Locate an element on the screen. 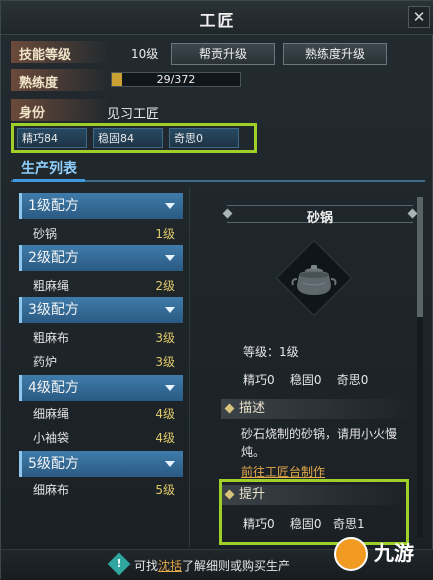 The image size is (433, 580). identity-row: 身份 见习工匠 is located at coordinates (218, 111).